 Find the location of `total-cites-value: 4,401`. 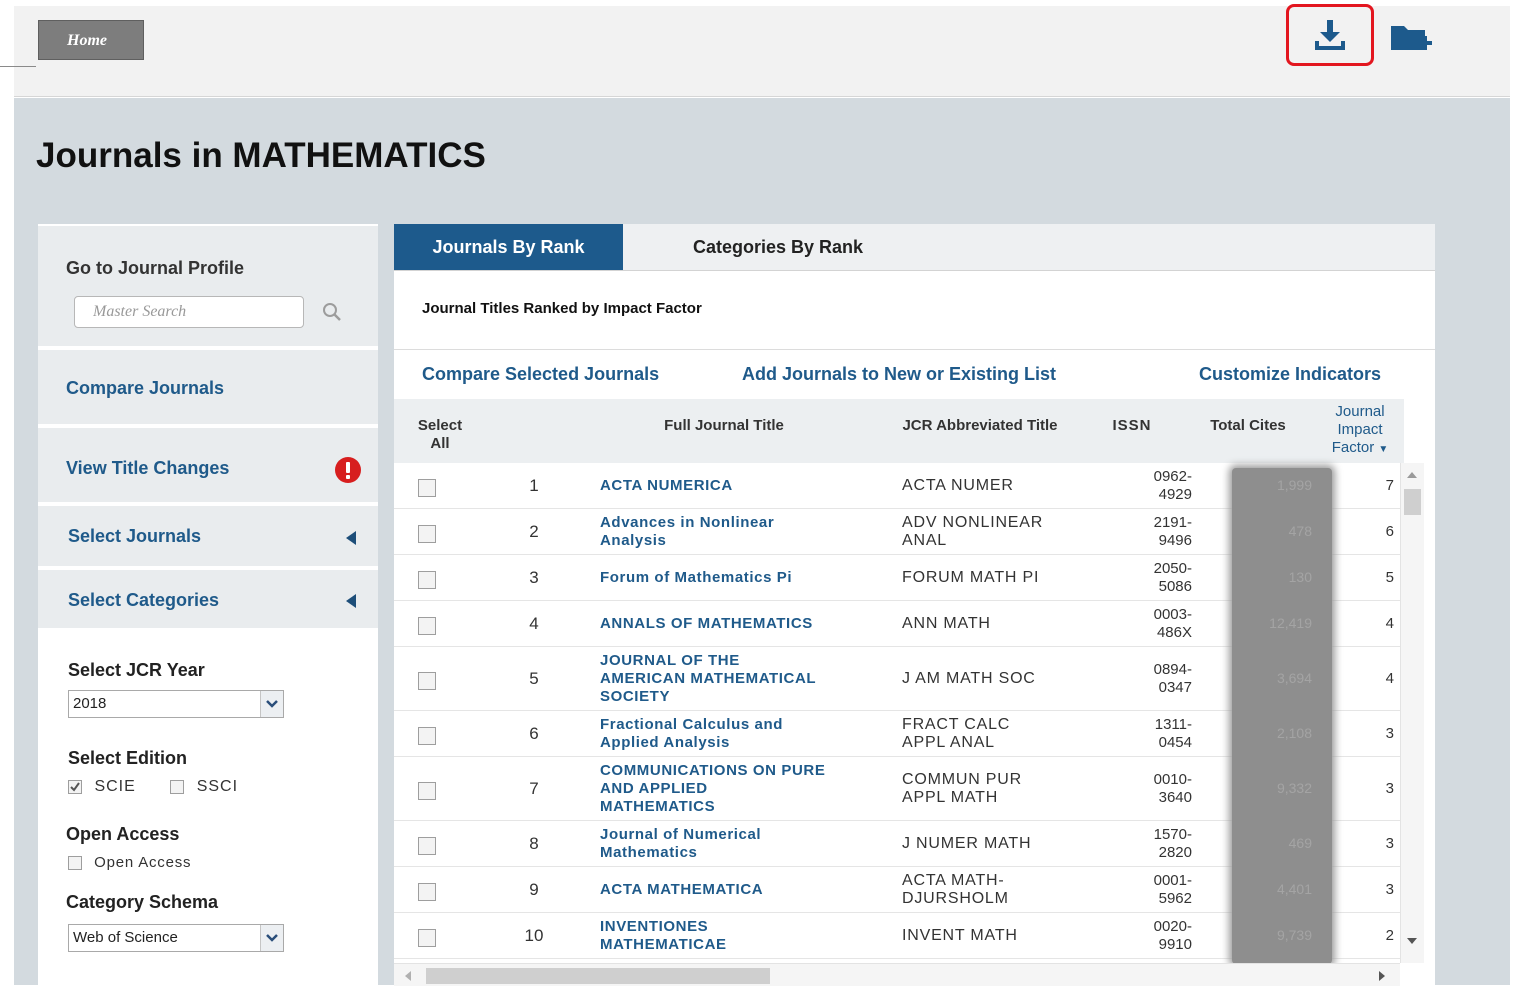

total-cites-value: 4,401 is located at coordinates (1294, 889).